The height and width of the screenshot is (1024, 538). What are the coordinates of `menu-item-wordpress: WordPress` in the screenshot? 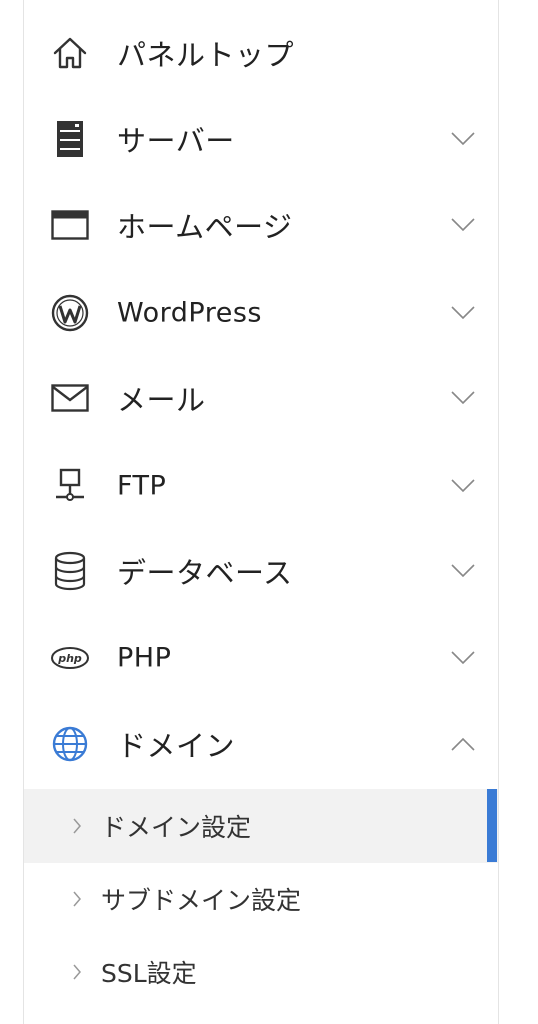 It's located at (261, 313).